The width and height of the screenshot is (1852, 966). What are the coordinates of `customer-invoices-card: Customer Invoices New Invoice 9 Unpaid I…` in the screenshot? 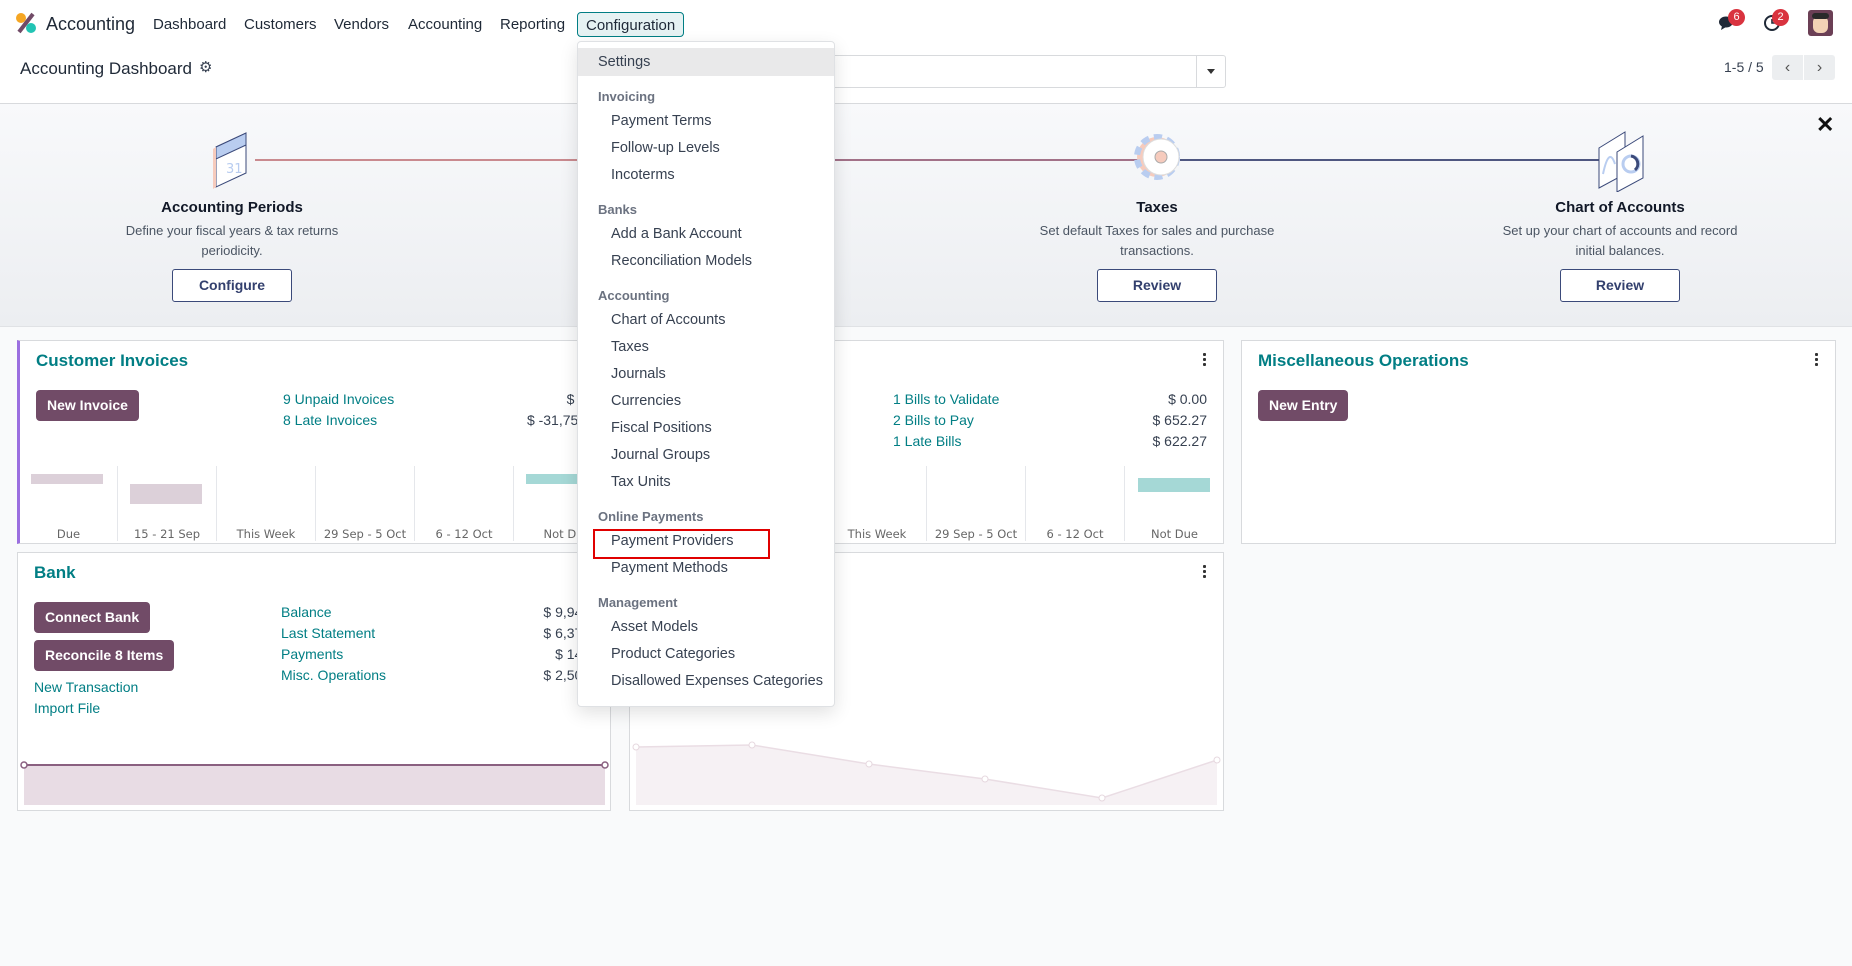 It's located at (314, 492).